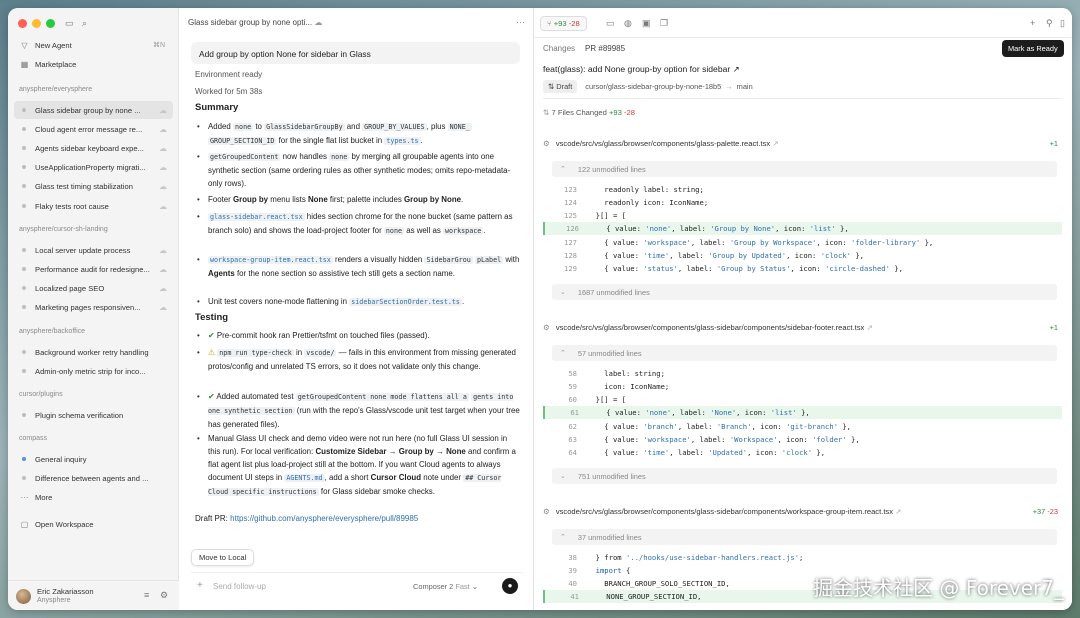 Image resolution: width=1080 pixels, height=618 pixels. Describe the element at coordinates (69, 23) in the screenshot. I see `toggle-sidebar-icon: ▭` at that location.